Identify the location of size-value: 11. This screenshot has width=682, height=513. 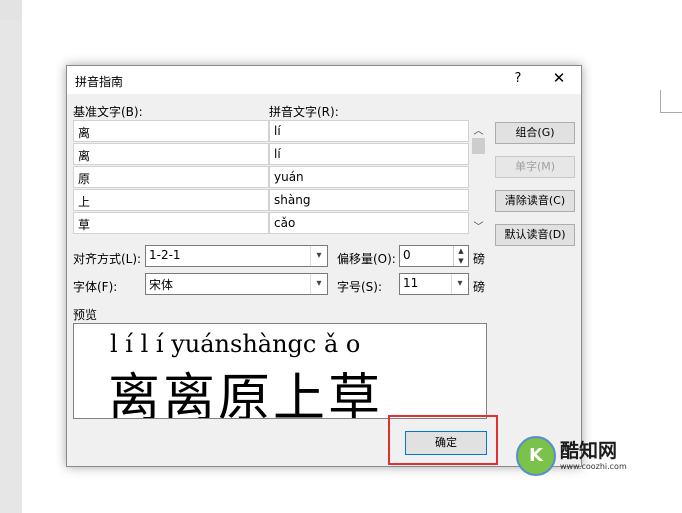
(411, 283).